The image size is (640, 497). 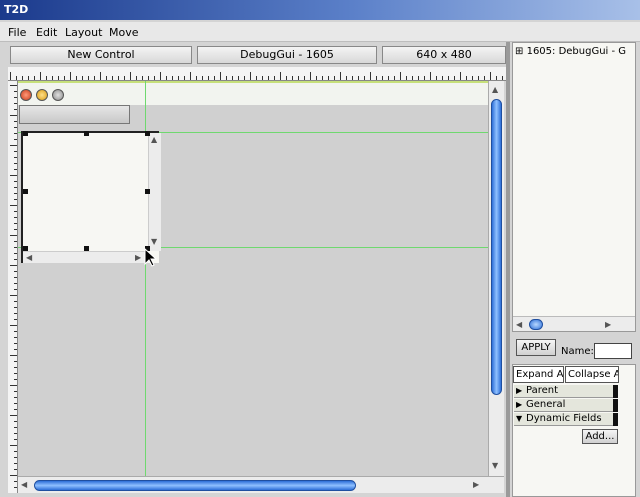 What do you see at coordinates (508, 269) in the screenshot?
I see `panel-splitter` at bounding box center [508, 269].